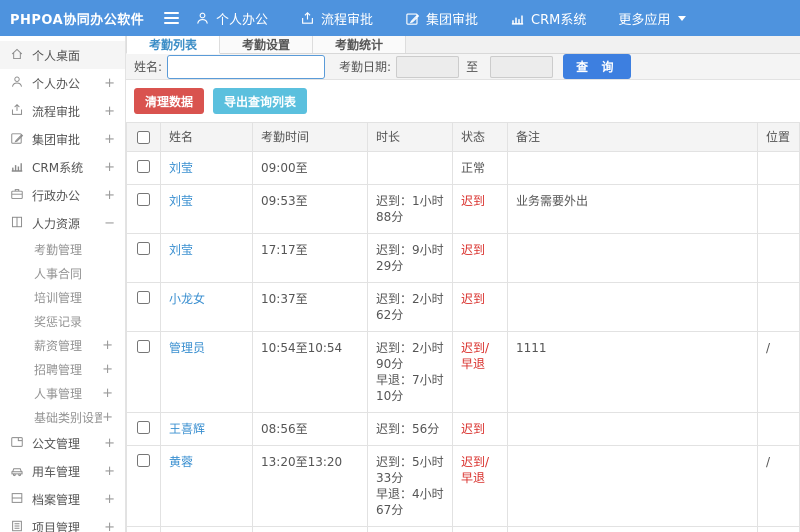  Describe the element at coordinates (56, 55) in the screenshot. I see `sidebar-item-label: 个人桌面` at that location.